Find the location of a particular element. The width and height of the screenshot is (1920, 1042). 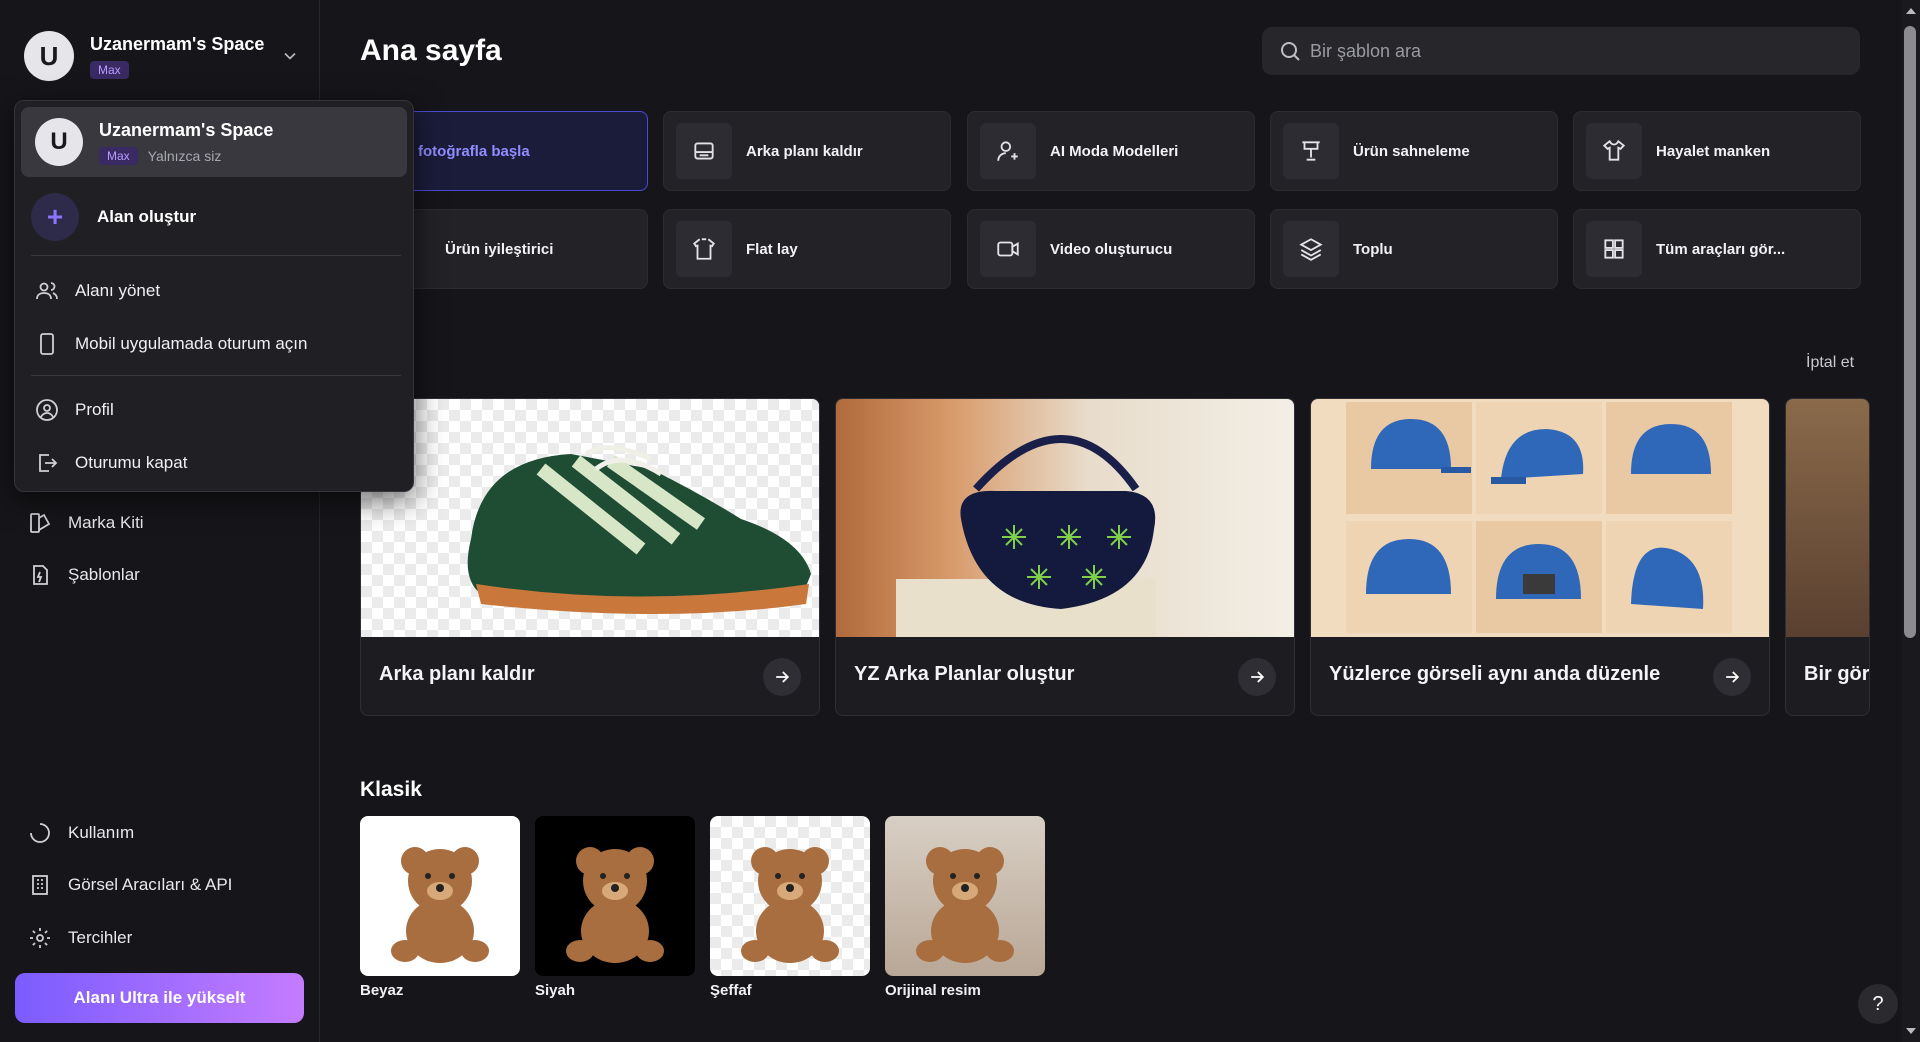

card-ai-backgrounds: YZ Arka Planlar oluştur is located at coordinates (1065, 557).